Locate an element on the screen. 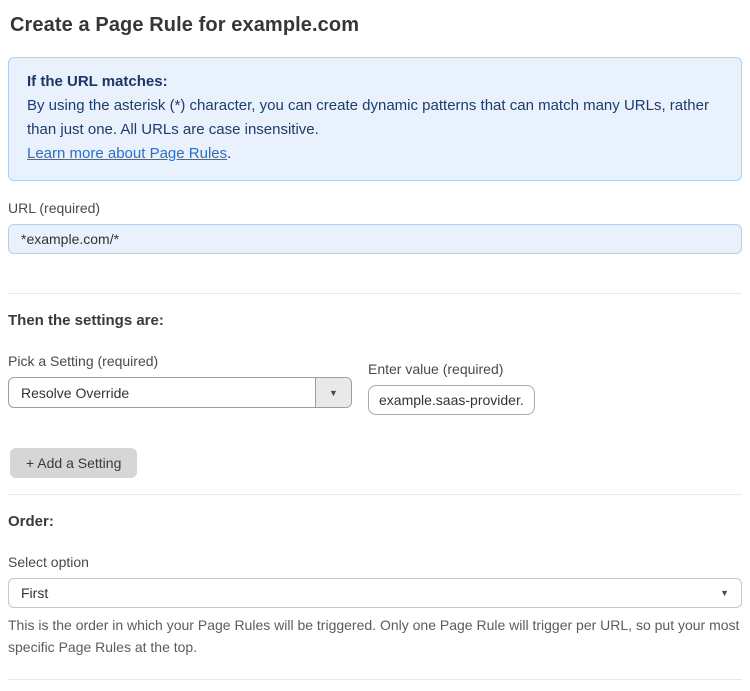 The height and width of the screenshot is (691, 750). setting-select-dropdown: Resolve Override ▼ is located at coordinates (180, 392).